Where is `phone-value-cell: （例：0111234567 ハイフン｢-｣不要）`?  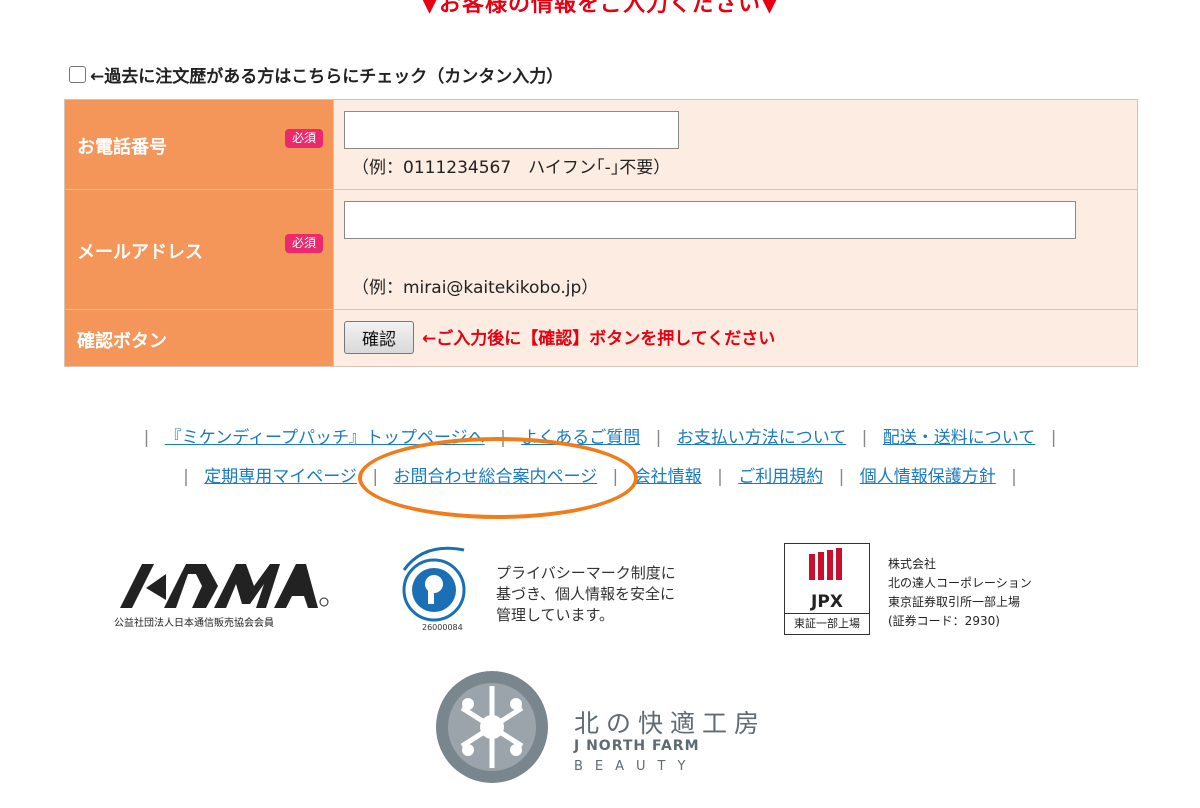 phone-value-cell: （例：0111234567 ハイフン｢-｣不要） is located at coordinates (735, 144).